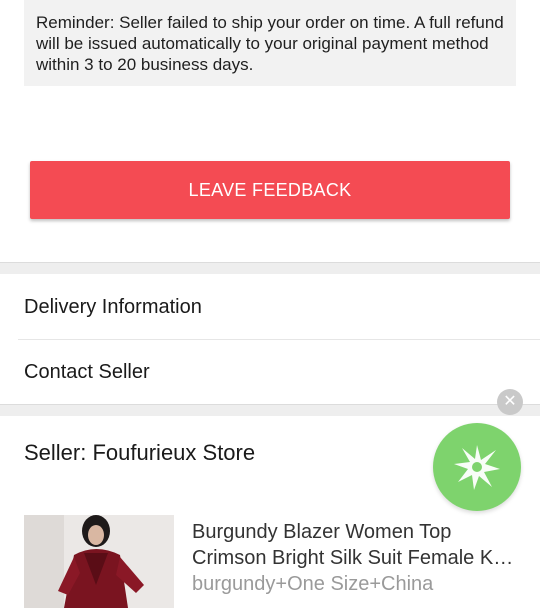 This screenshot has width=540, height=608. Describe the element at coordinates (113, 306) in the screenshot. I see `delivery-information-label: Delivery Information` at that location.